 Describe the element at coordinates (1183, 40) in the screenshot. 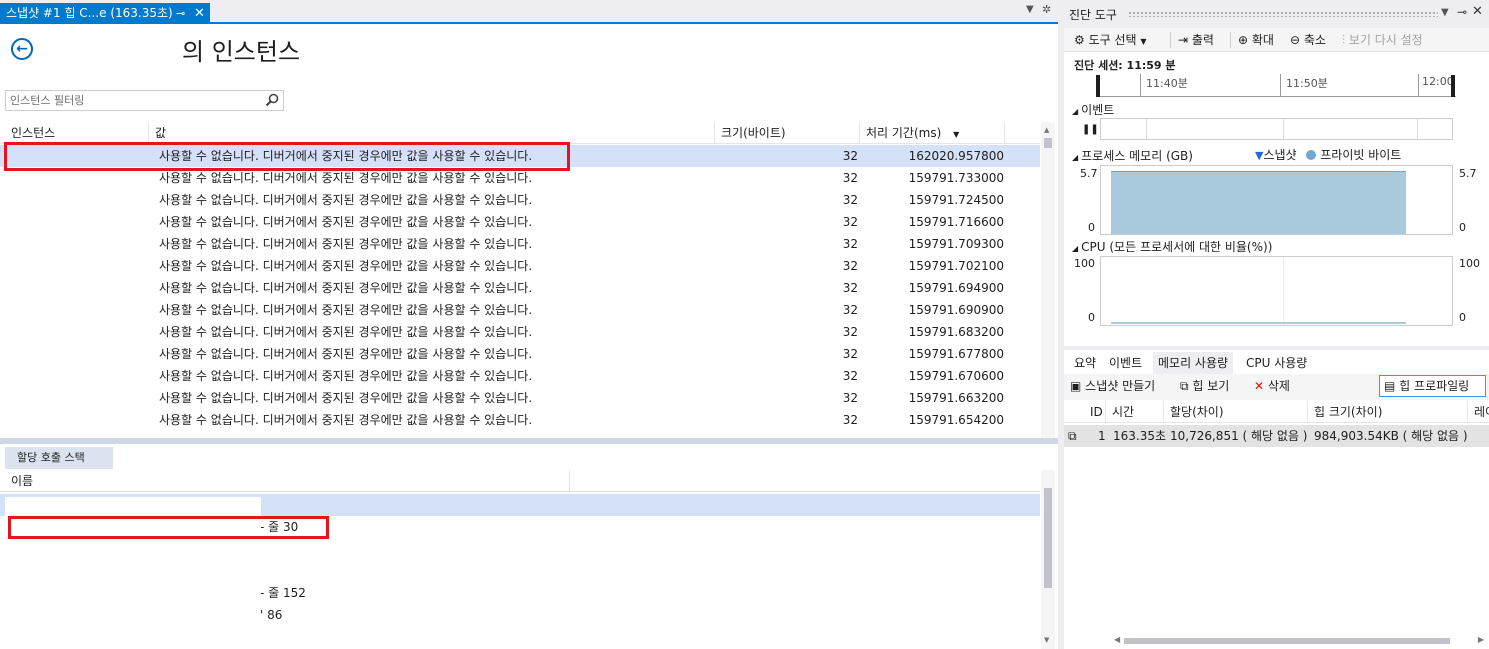

I see `output-icon: ⇥` at that location.